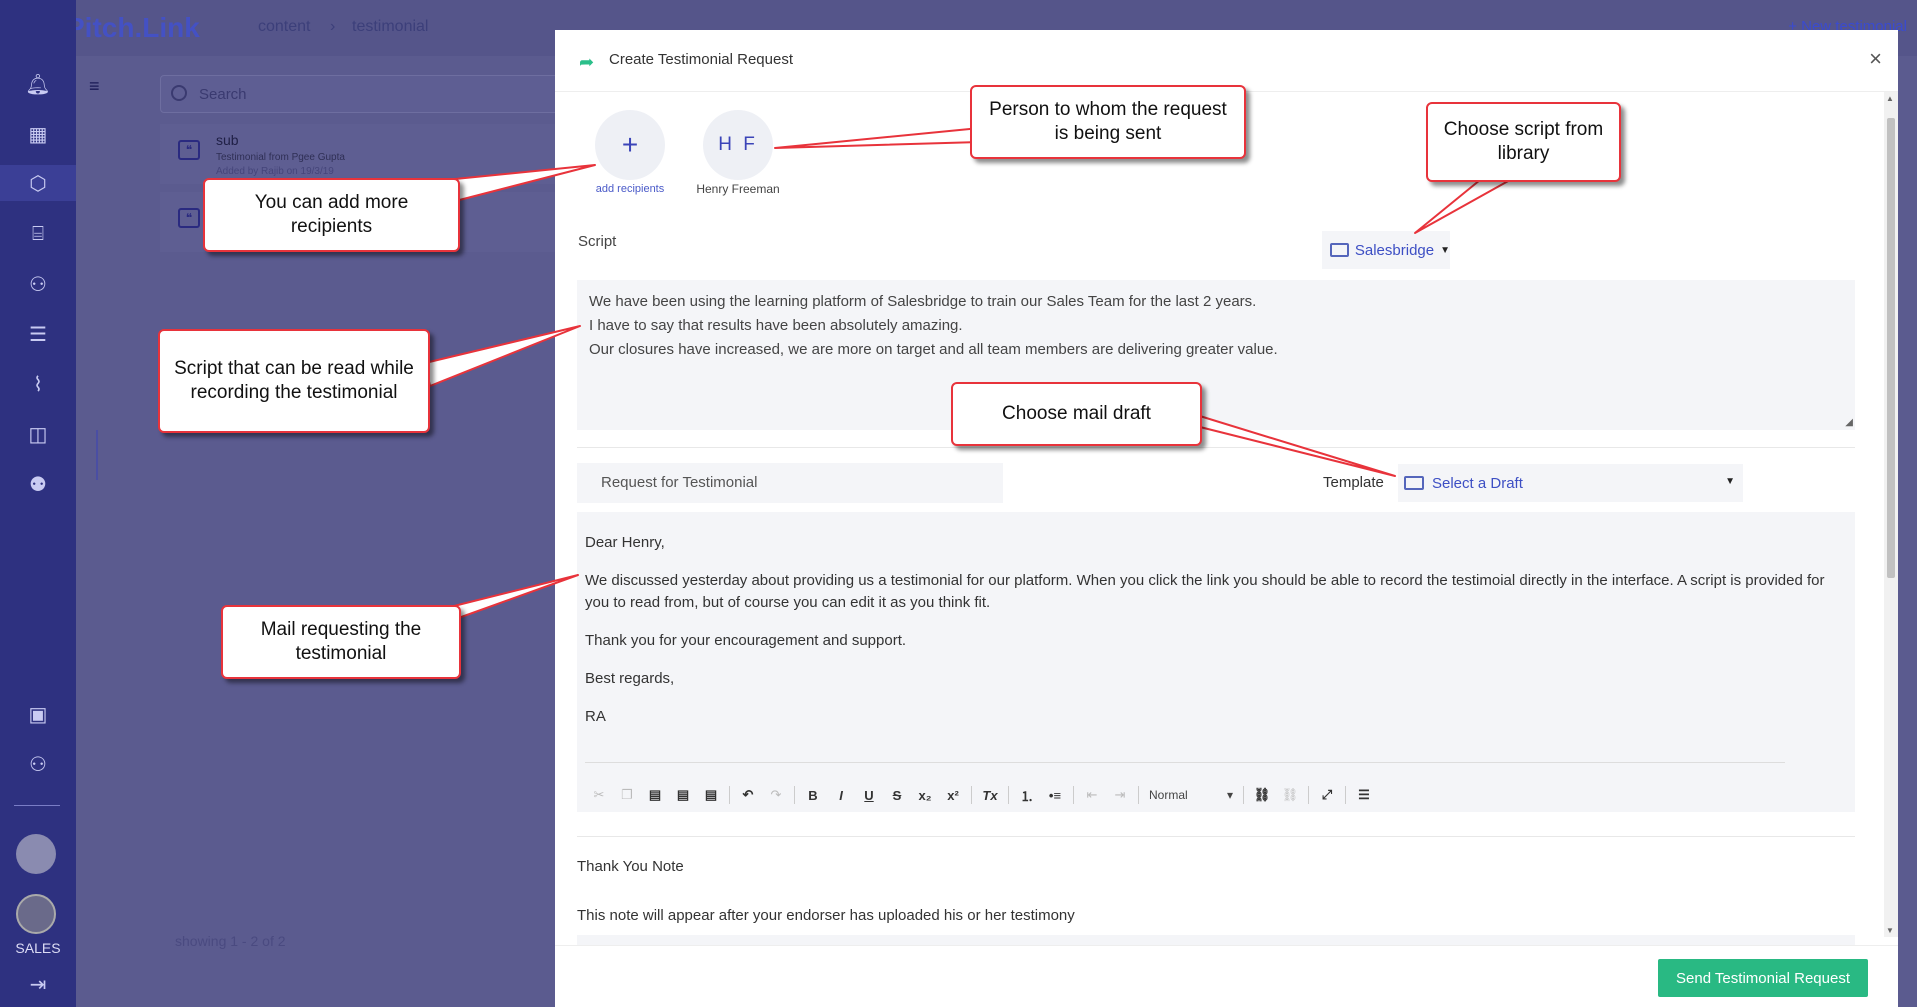 The width and height of the screenshot is (1917, 1007). I want to click on template-select: Select a Draft ▼, so click(1570, 483).